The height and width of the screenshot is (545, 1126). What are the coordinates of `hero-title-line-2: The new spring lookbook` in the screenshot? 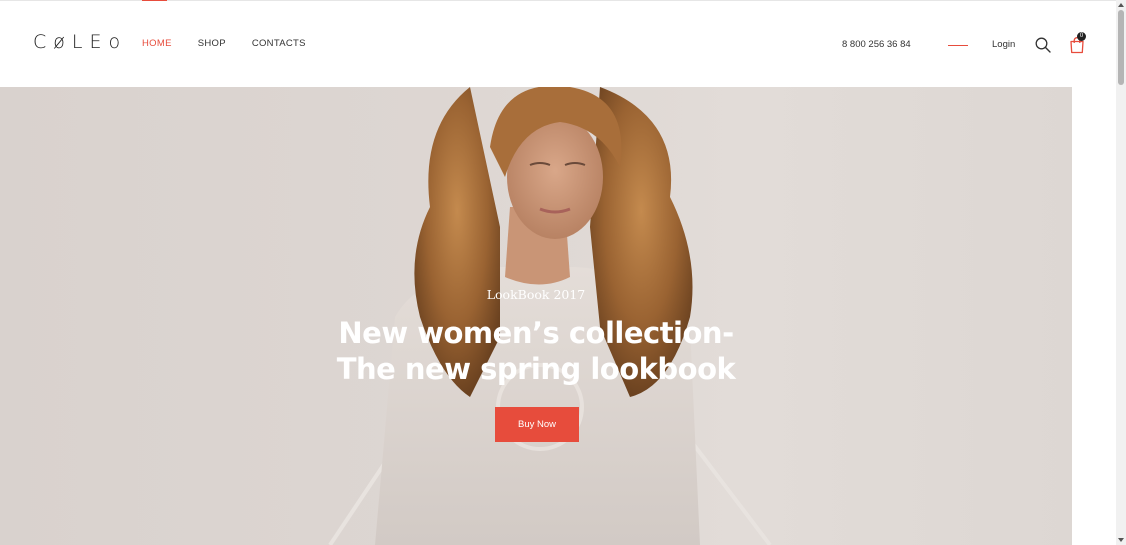 It's located at (536, 369).